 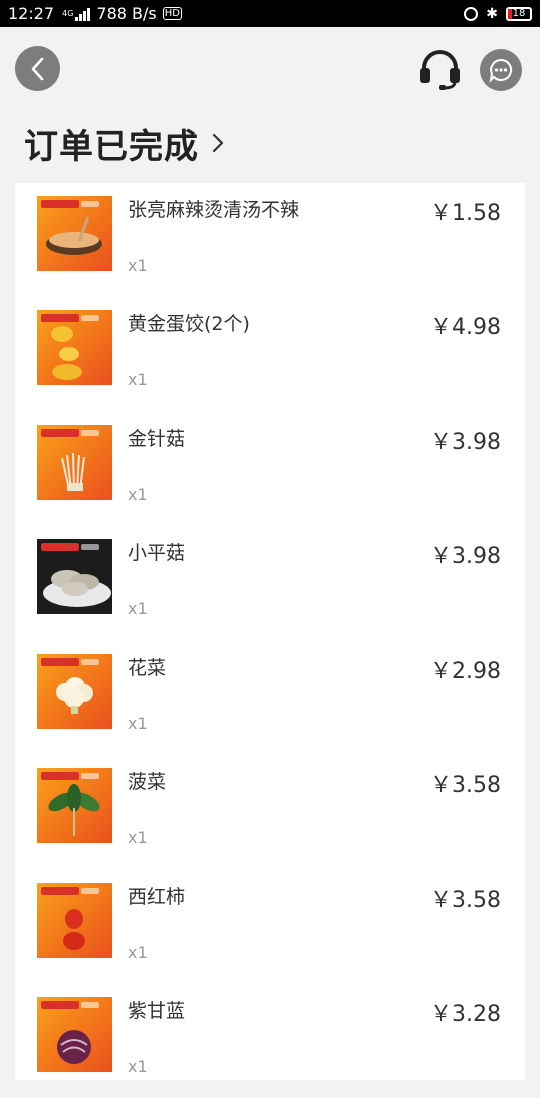 I want to click on product-image-oyster-mushroom, so click(x=74, y=576).